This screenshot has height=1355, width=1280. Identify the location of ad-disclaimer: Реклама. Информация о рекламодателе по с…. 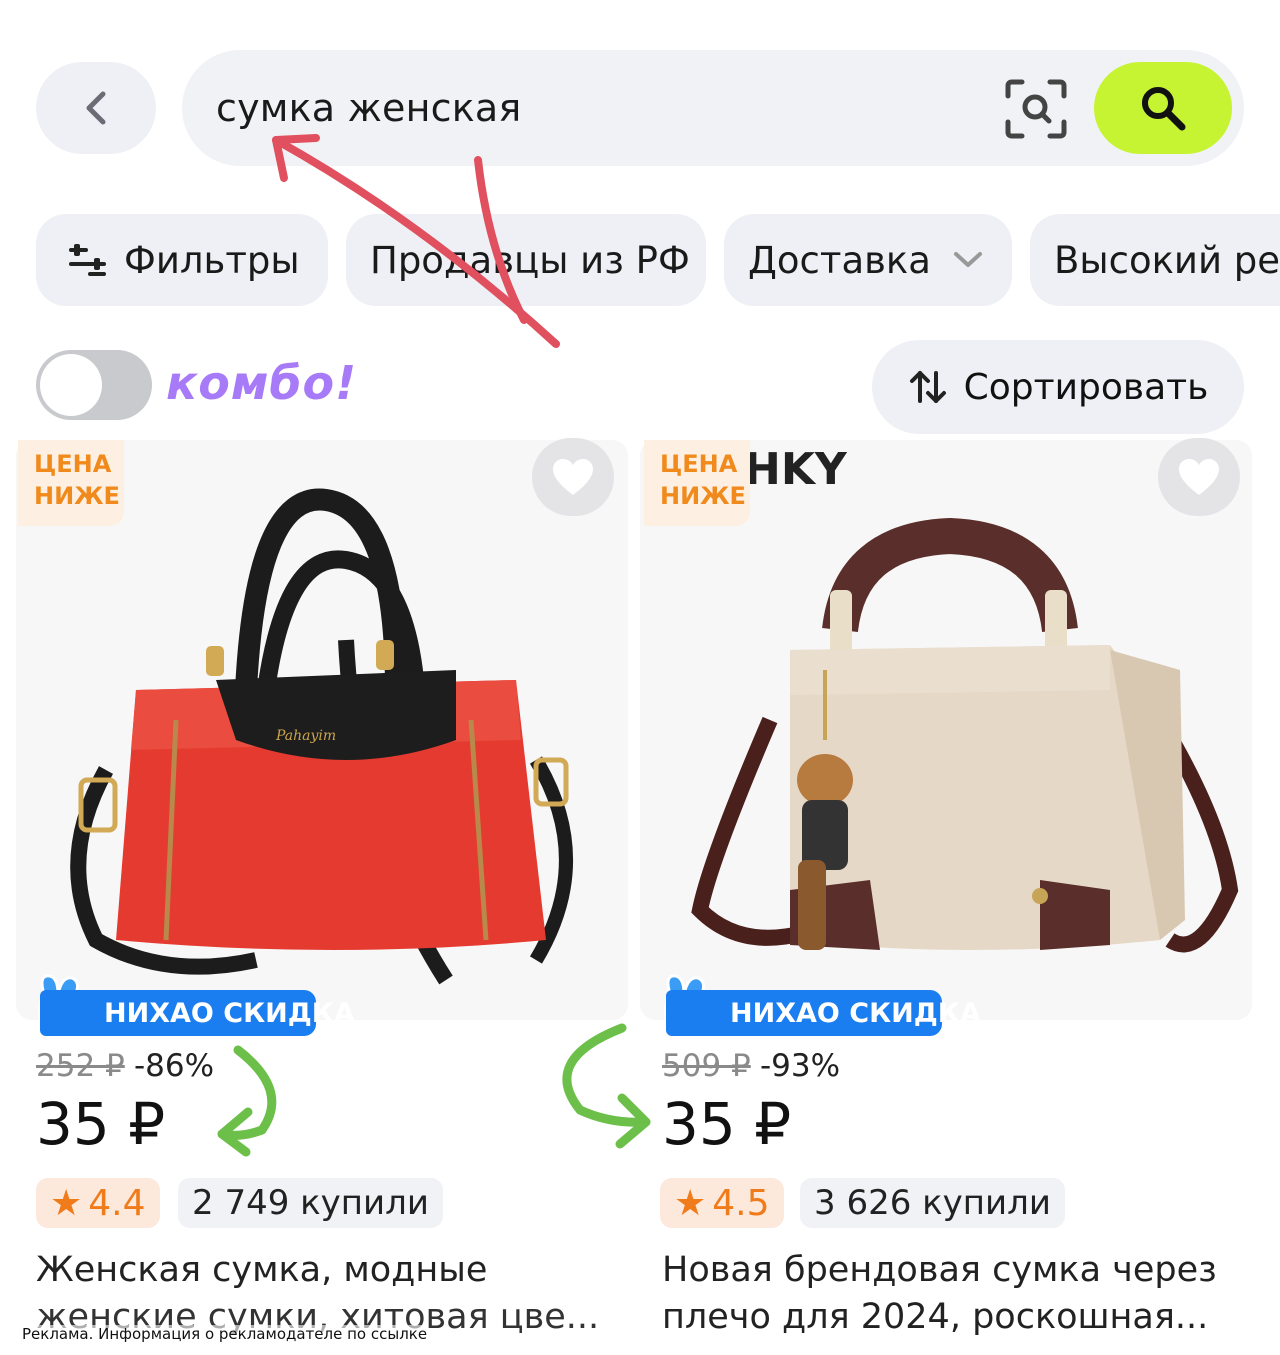
(225, 1334).